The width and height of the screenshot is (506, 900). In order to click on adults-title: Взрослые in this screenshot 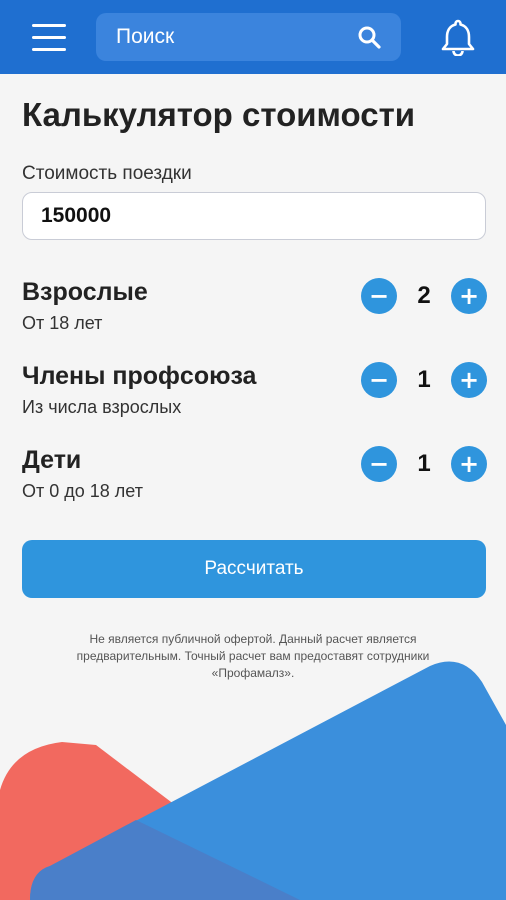, I will do `click(85, 292)`.